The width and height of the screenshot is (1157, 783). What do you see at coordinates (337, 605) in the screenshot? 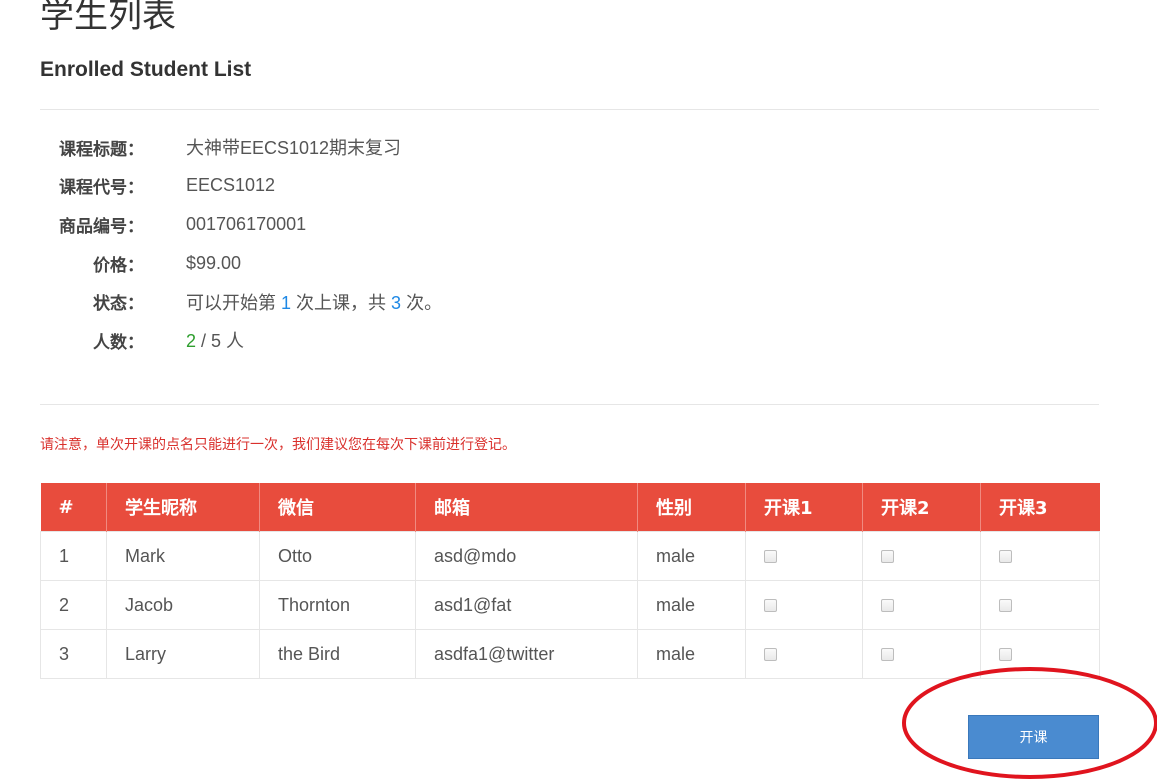
I see `cell-wechat: Thornton` at bounding box center [337, 605].